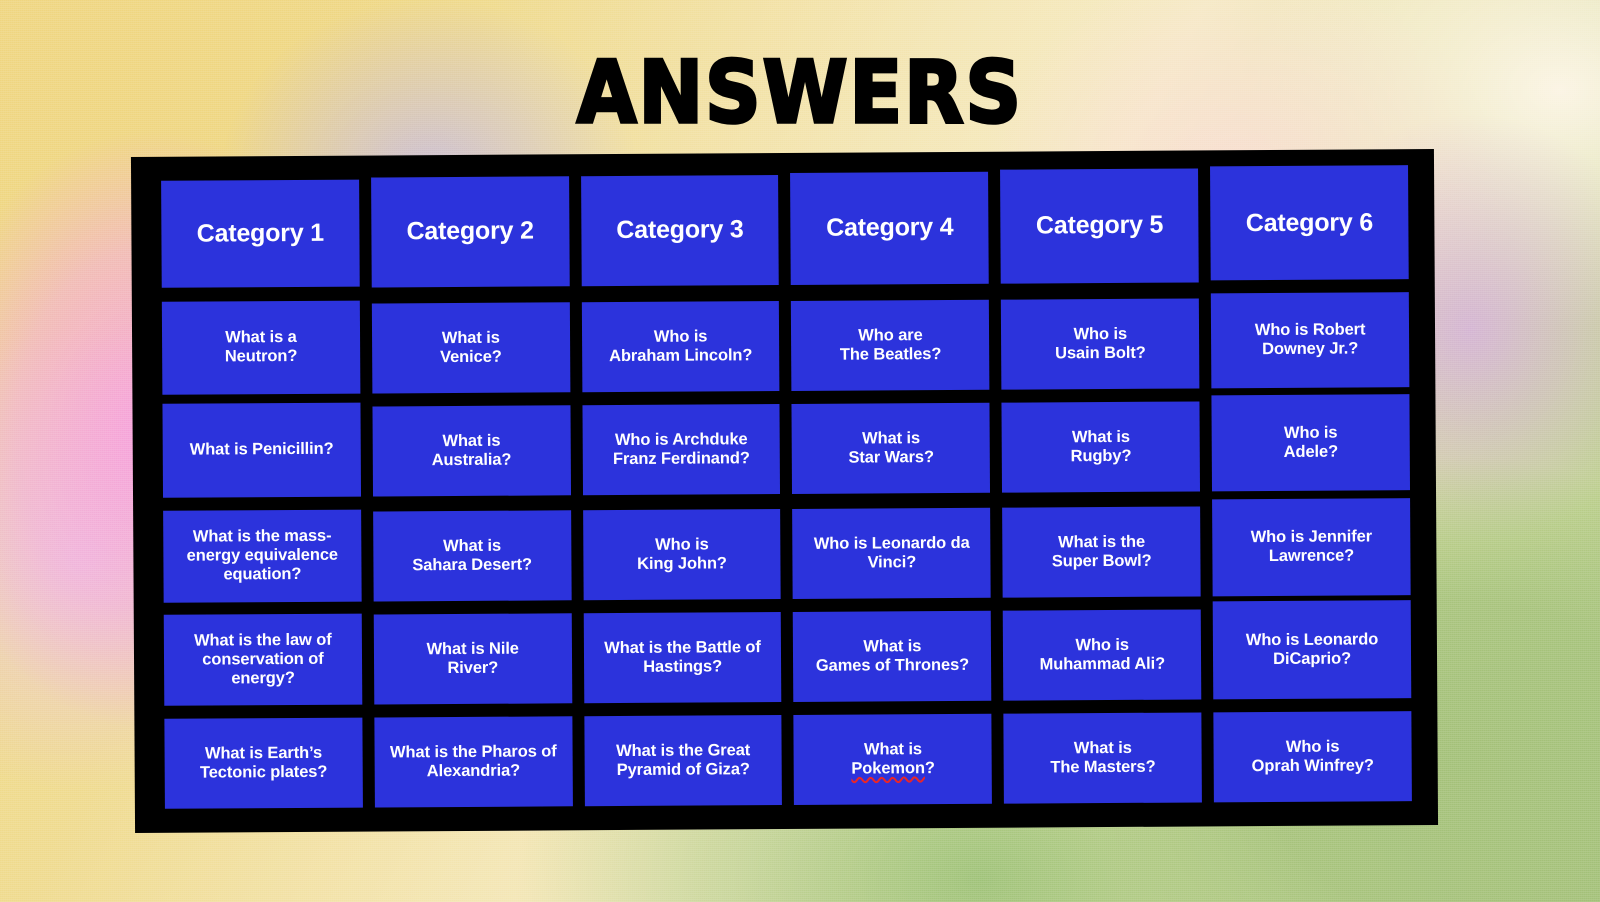 The width and height of the screenshot is (1600, 902). I want to click on answer-text: What is Sahara Desert?, so click(472, 555).